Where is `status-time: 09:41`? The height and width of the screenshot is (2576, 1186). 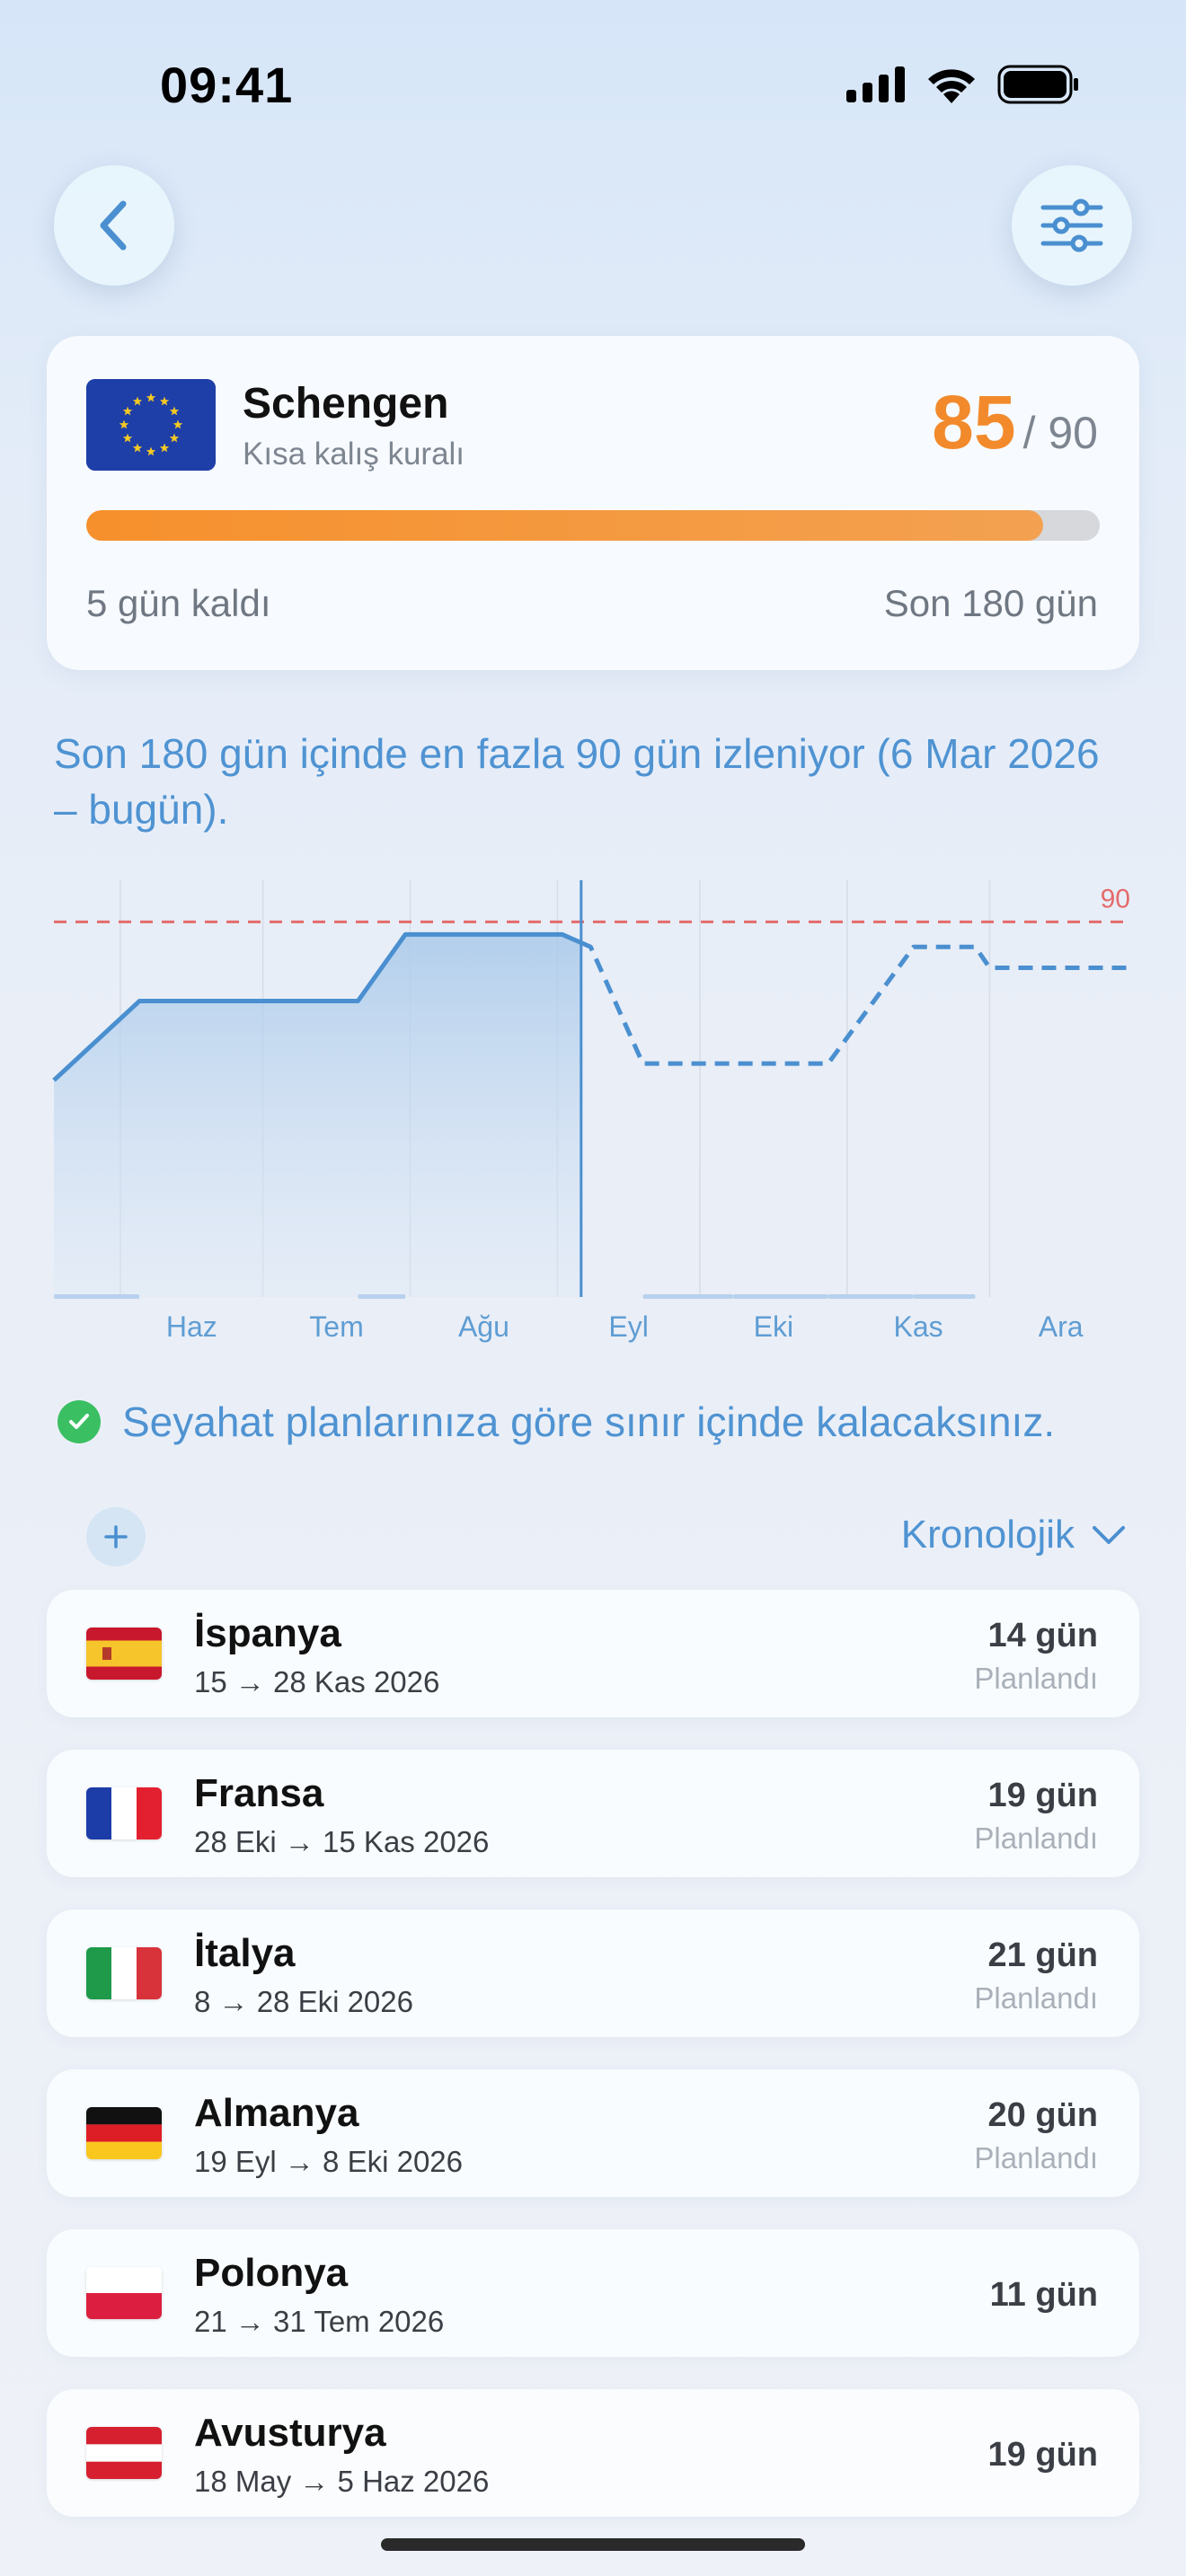 status-time: 09:41 is located at coordinates (227, 85).